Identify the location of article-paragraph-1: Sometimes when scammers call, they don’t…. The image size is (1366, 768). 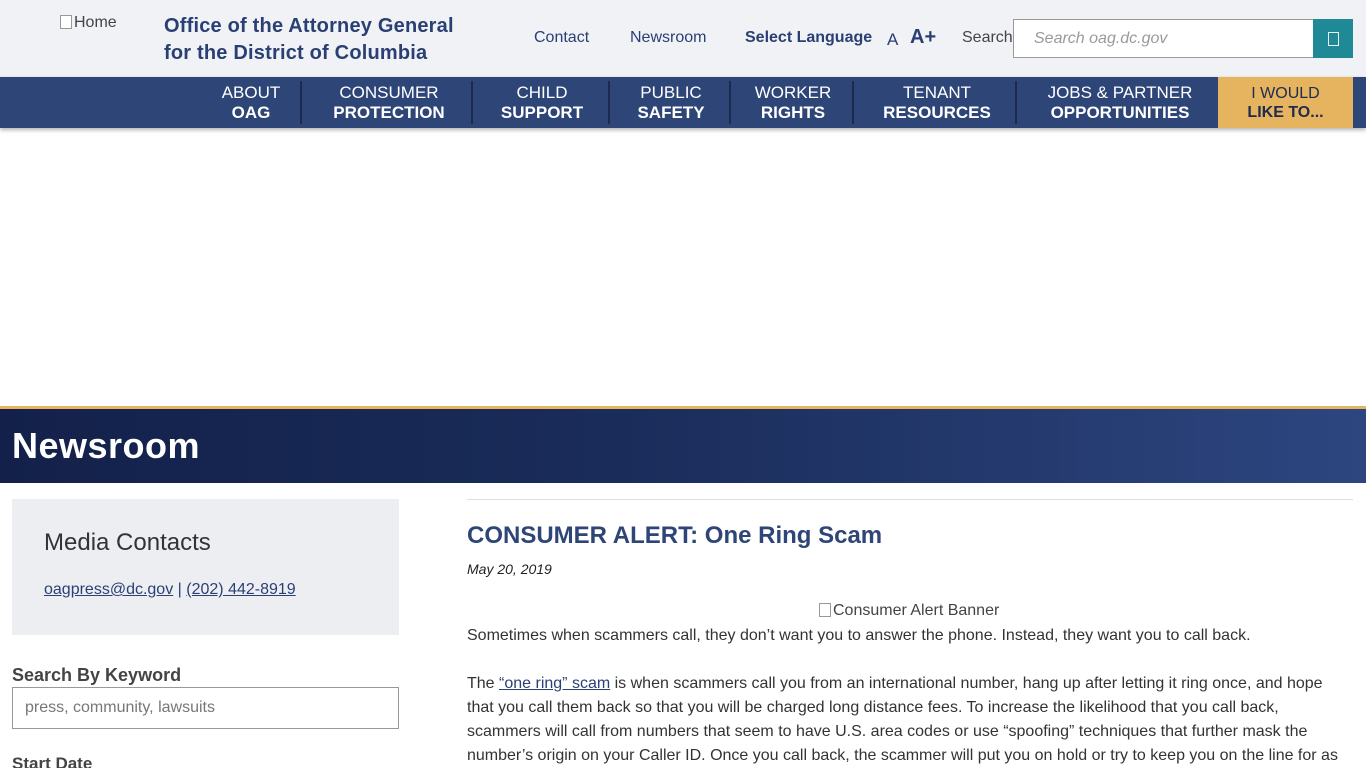
(859, 635).